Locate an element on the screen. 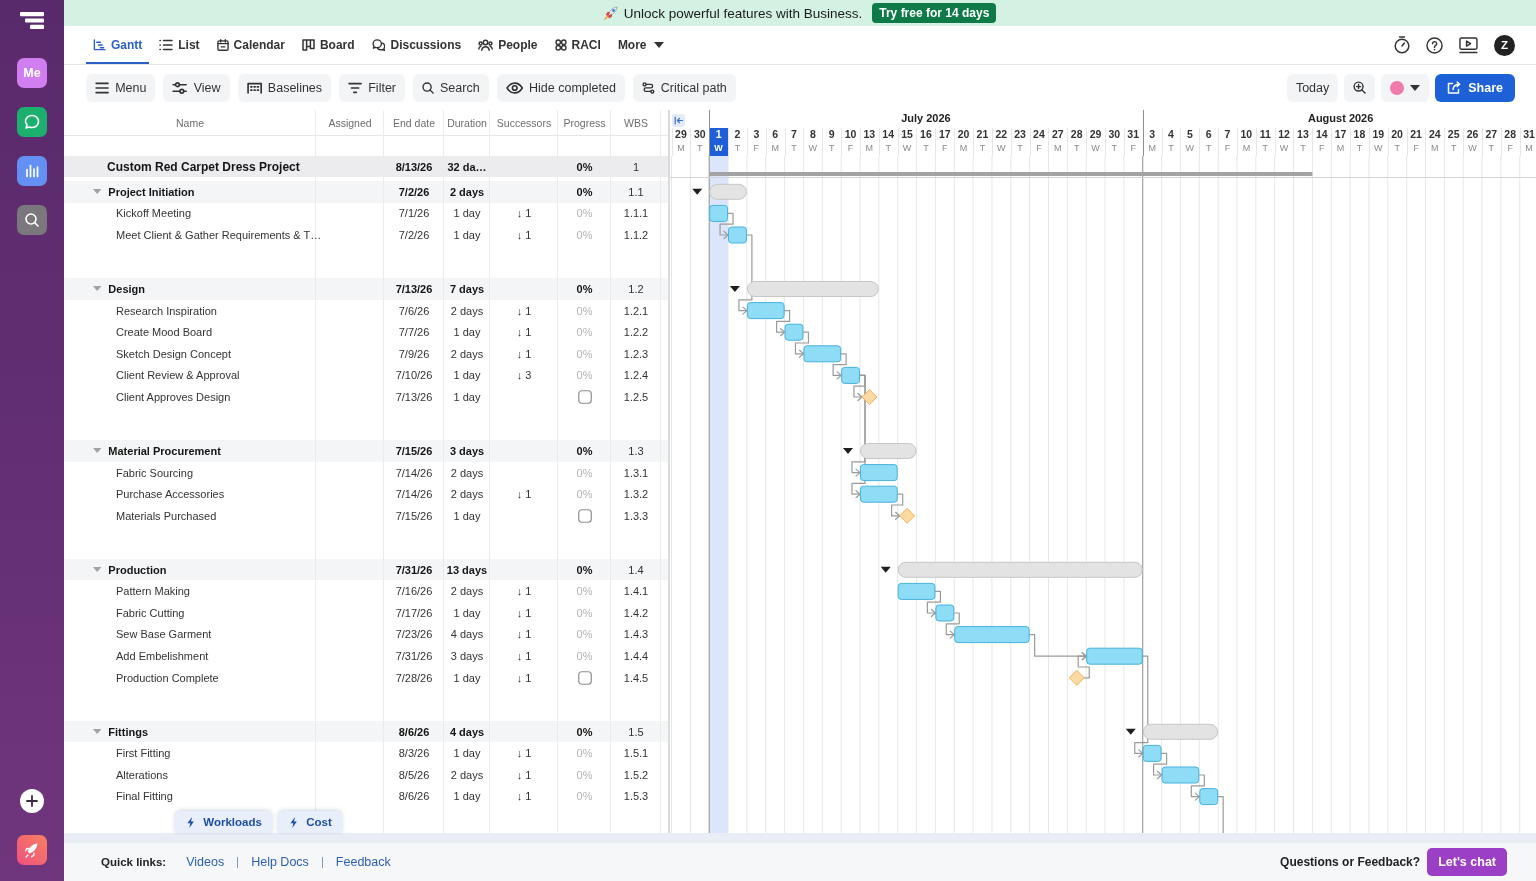 Image resolution: width=1536 pixels, height=881 pixels. toolbar-button: Baselines is located at coordinates (284, 87).